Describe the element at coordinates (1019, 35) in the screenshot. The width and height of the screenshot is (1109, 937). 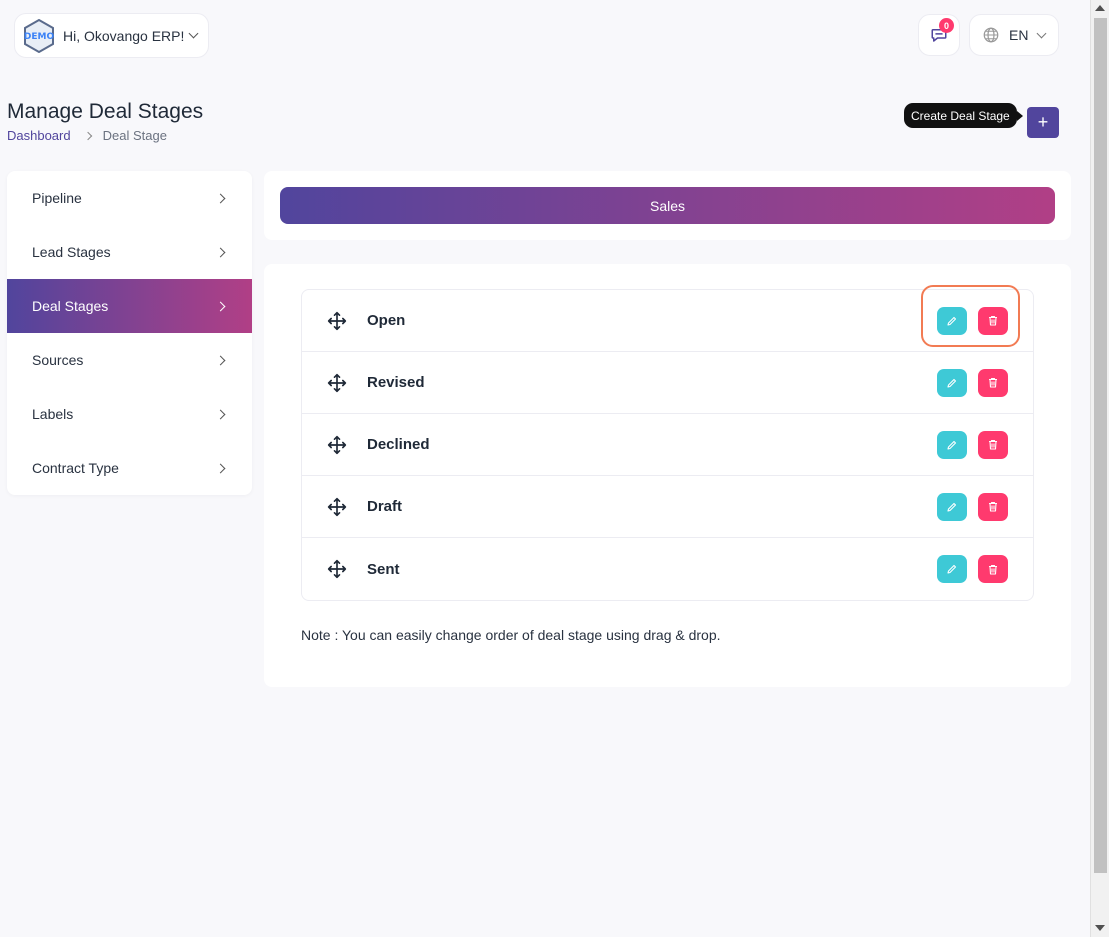
I see `language-label: EN` at that location.